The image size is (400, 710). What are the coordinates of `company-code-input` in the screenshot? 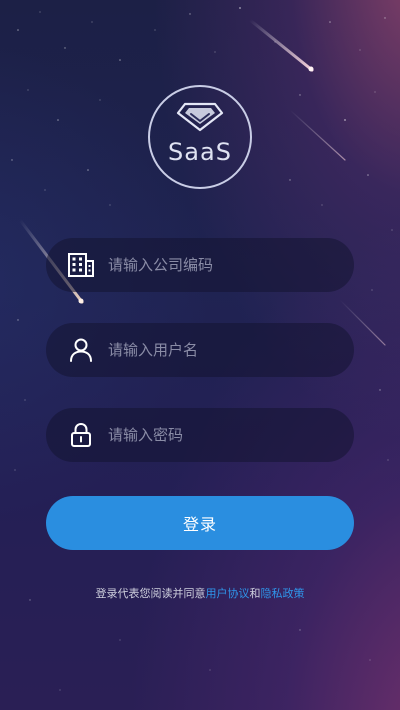 It's located at (223, 265).